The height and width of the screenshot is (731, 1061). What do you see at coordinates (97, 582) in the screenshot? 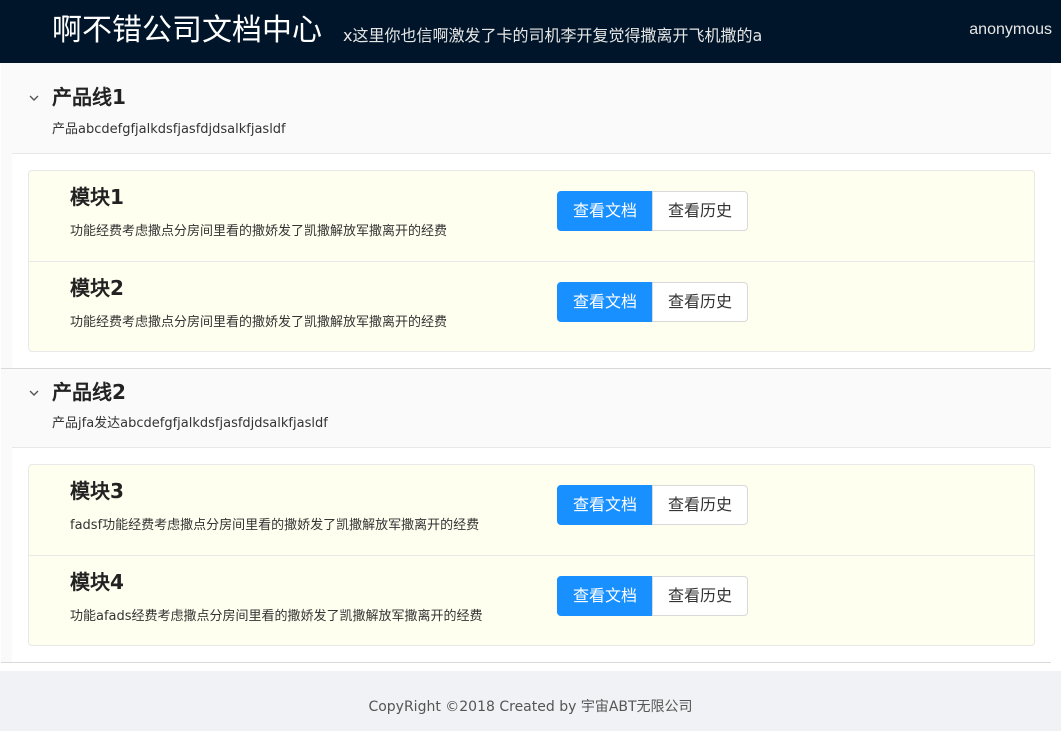
I see `module-title: 模块4` at bounding box center [97, 582].